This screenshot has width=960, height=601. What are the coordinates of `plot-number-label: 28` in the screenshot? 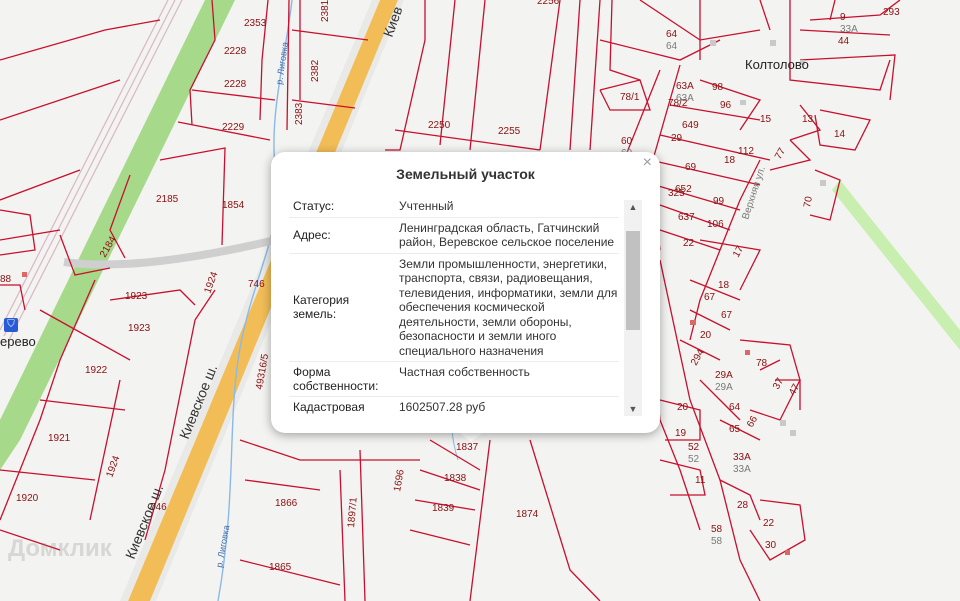 It's located at (743, 505).